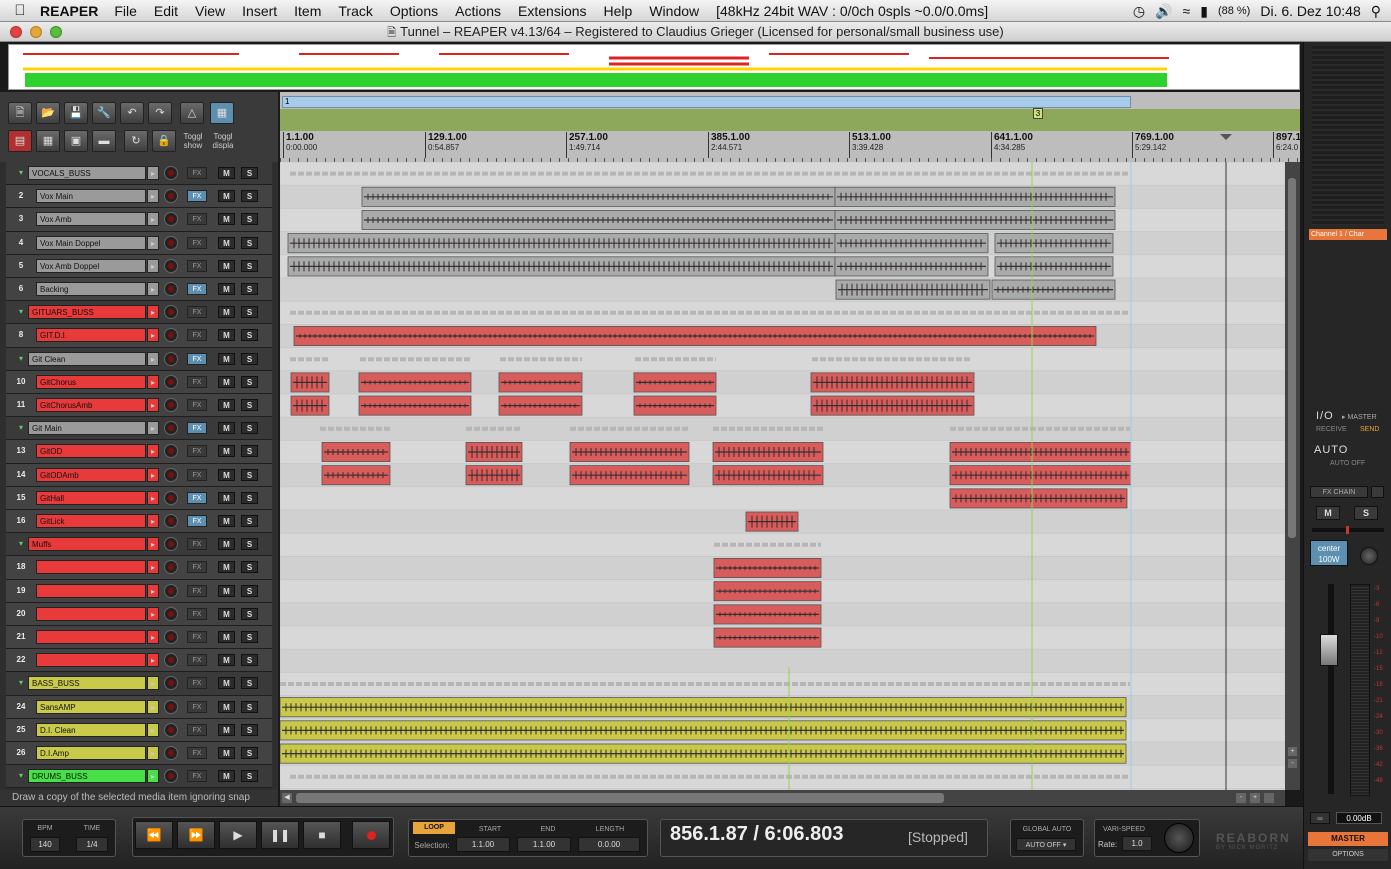 The height and width of the screenshot is (869, 1391). What do you see at coordinates (706, 102) in the screenshot?
I see `region-bar: 1` at bounding box center [706, 102].